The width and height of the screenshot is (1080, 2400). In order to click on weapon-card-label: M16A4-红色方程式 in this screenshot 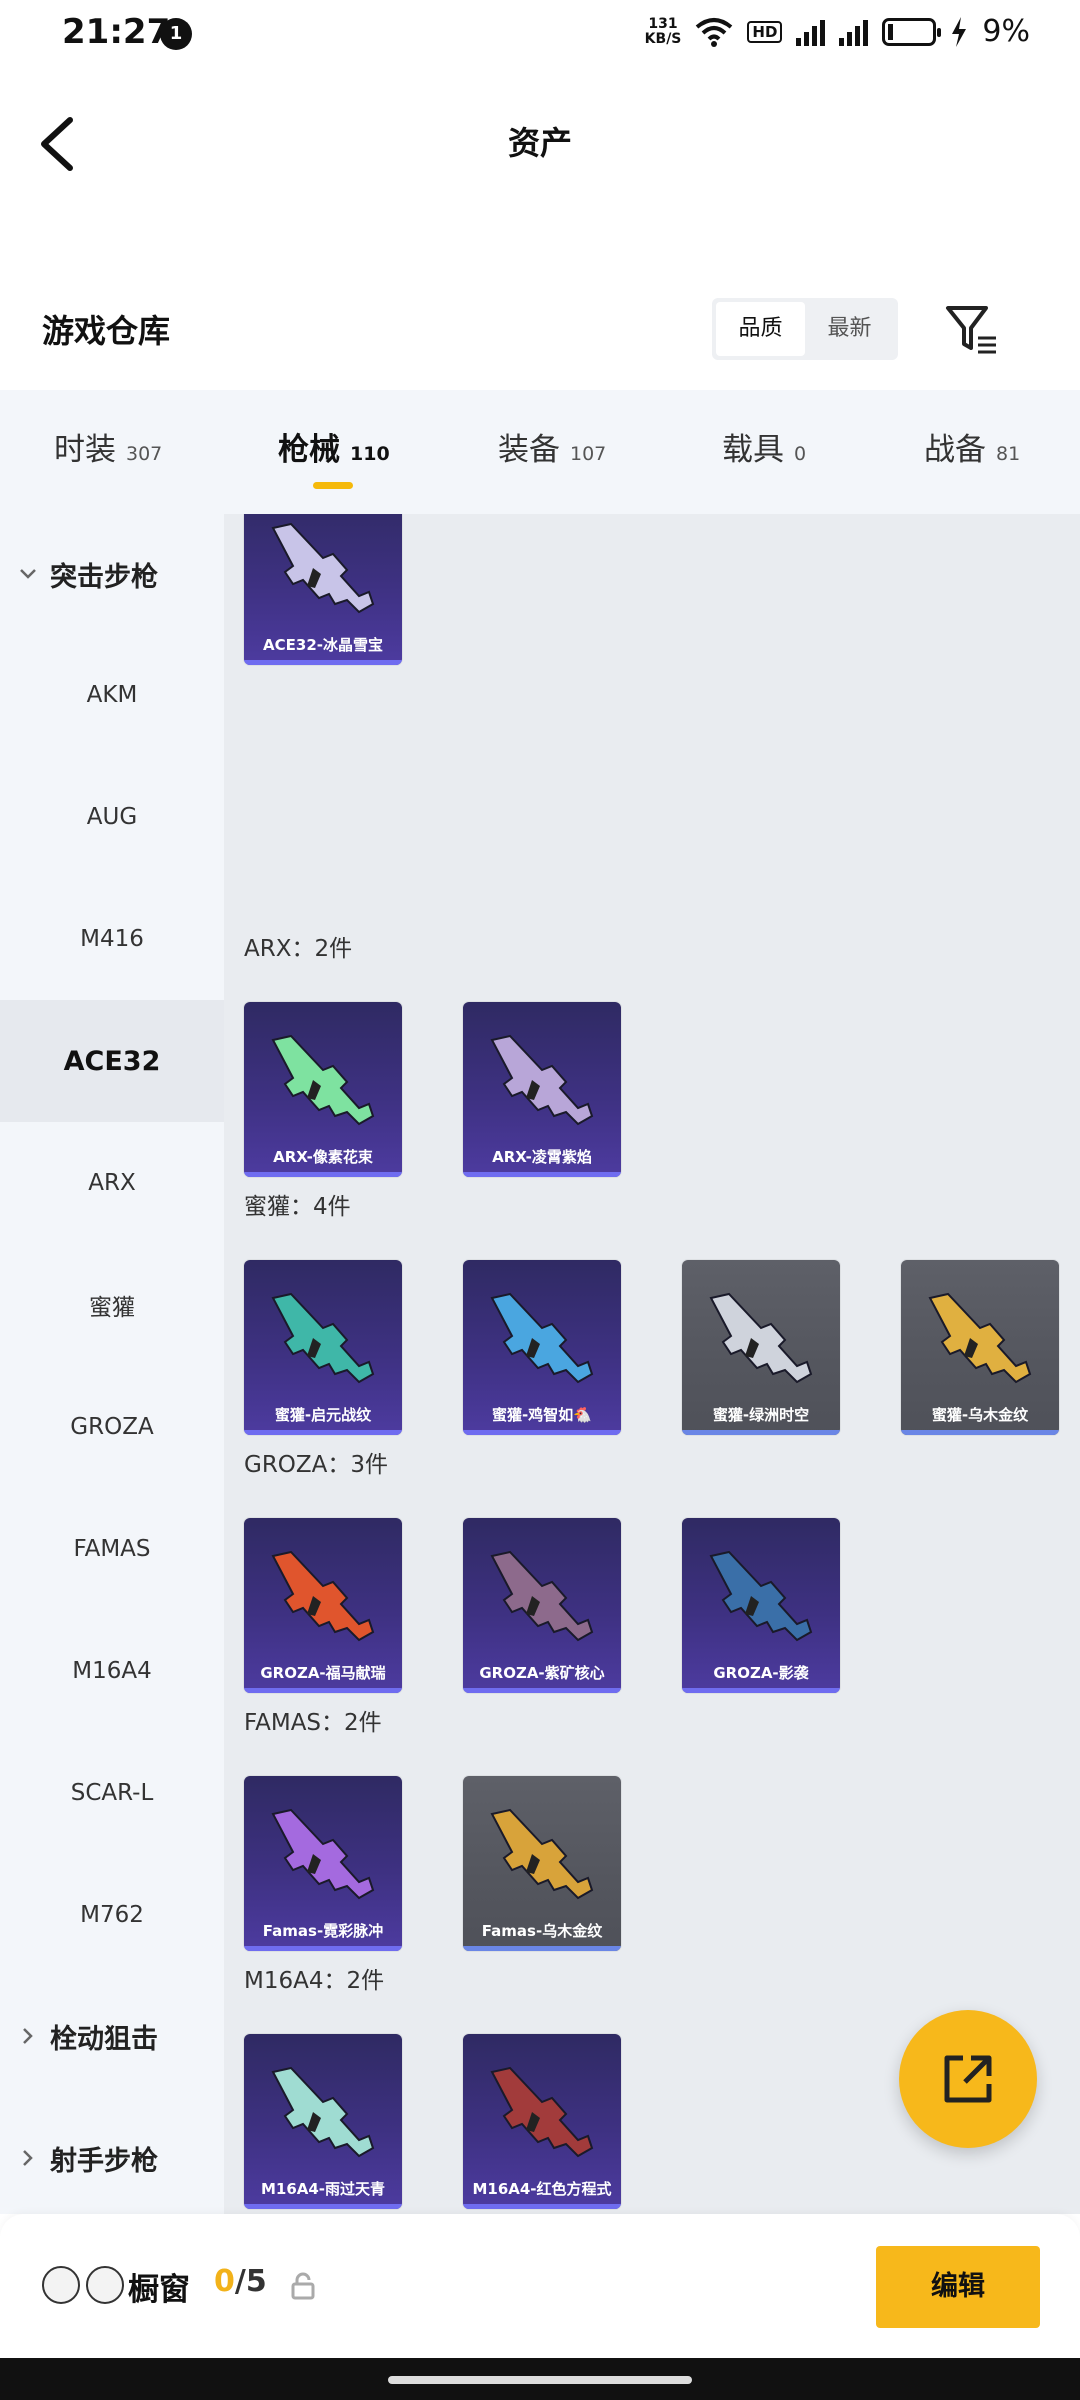, I will do `click(542, 2189)`.